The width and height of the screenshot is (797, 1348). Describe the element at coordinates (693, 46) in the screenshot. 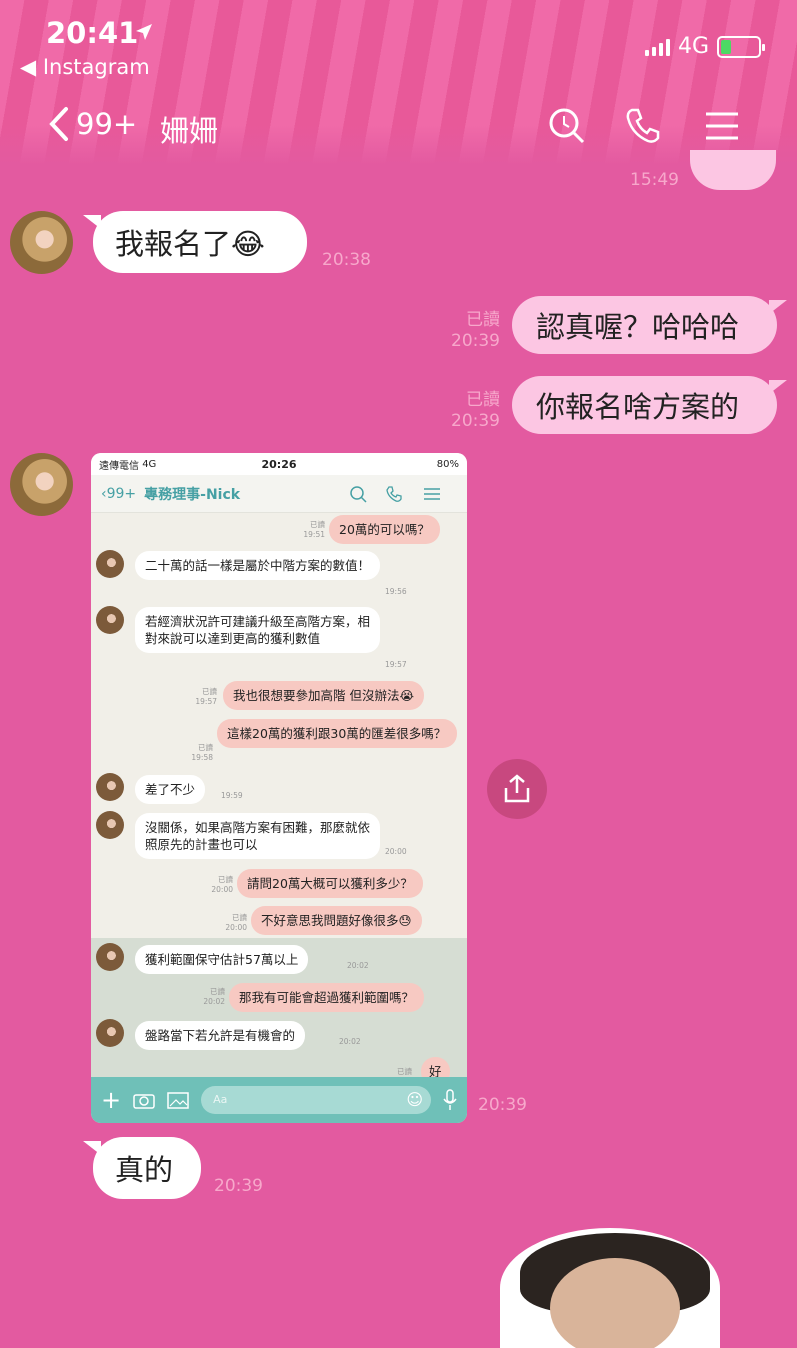

I see `network-label: 4G` at that location.